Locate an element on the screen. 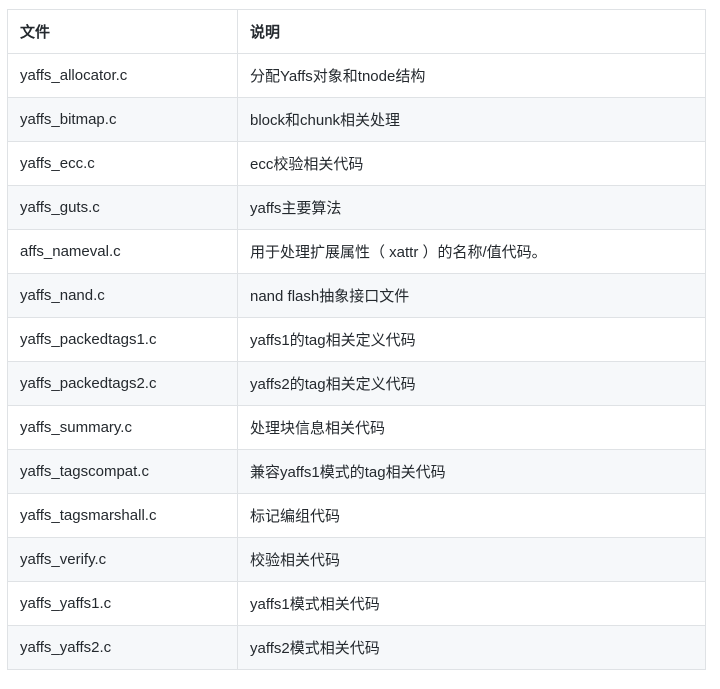  file-name-cell: affs_nameval.c is located at coordinates (122, 251).